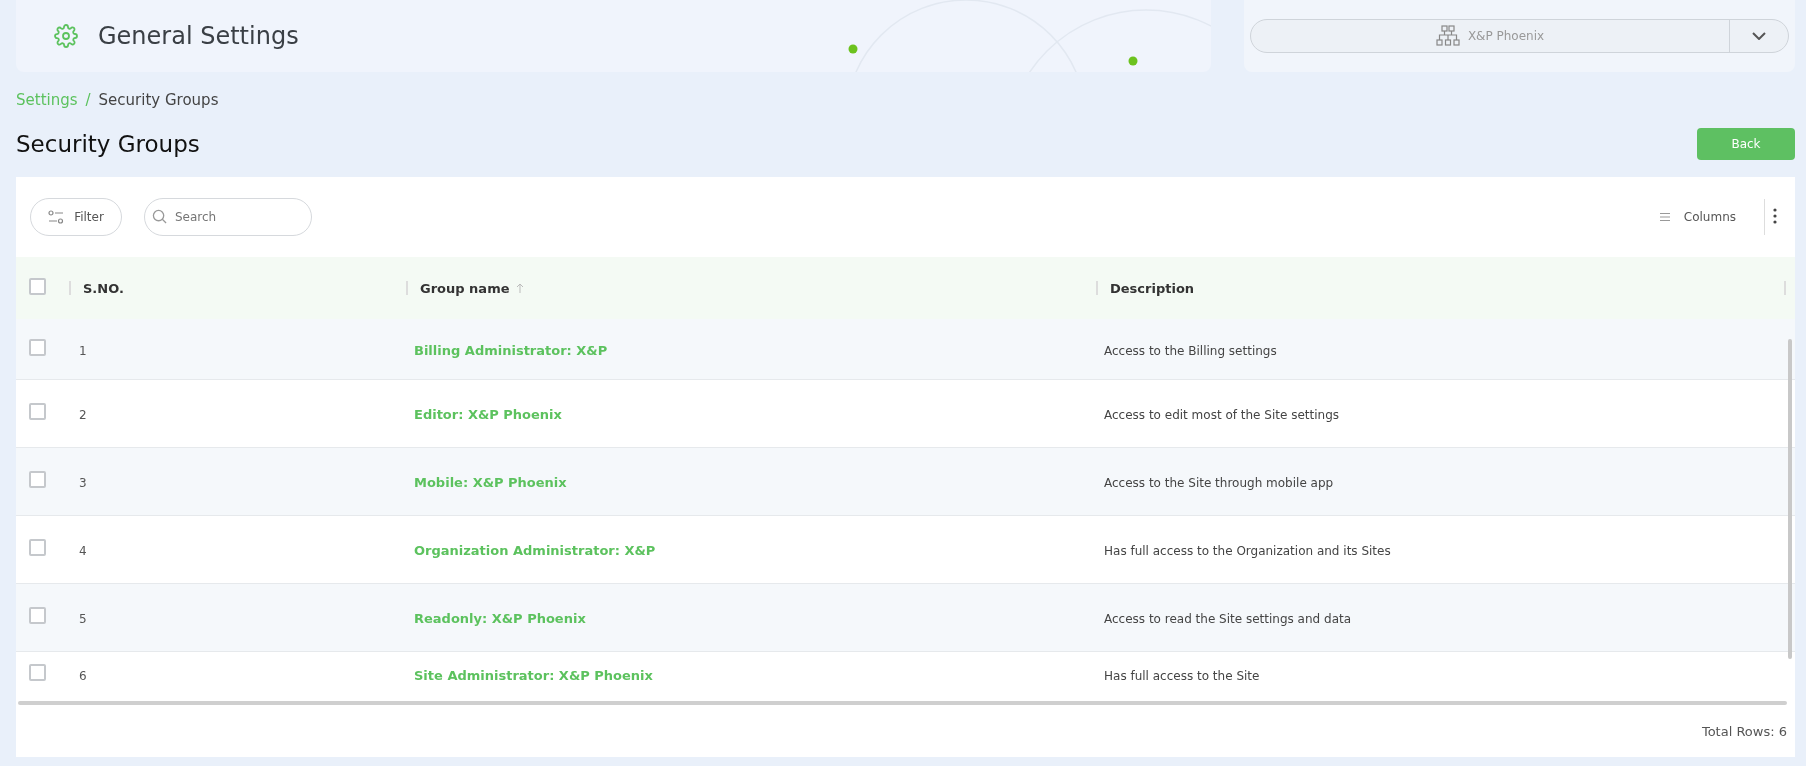 The image size is (1806, 766). What do you see at coordinates (500, 618) in the screenshot?
I see `group-name-link: Readonly: X&P Phoenix` at bounding box center [500, 618].